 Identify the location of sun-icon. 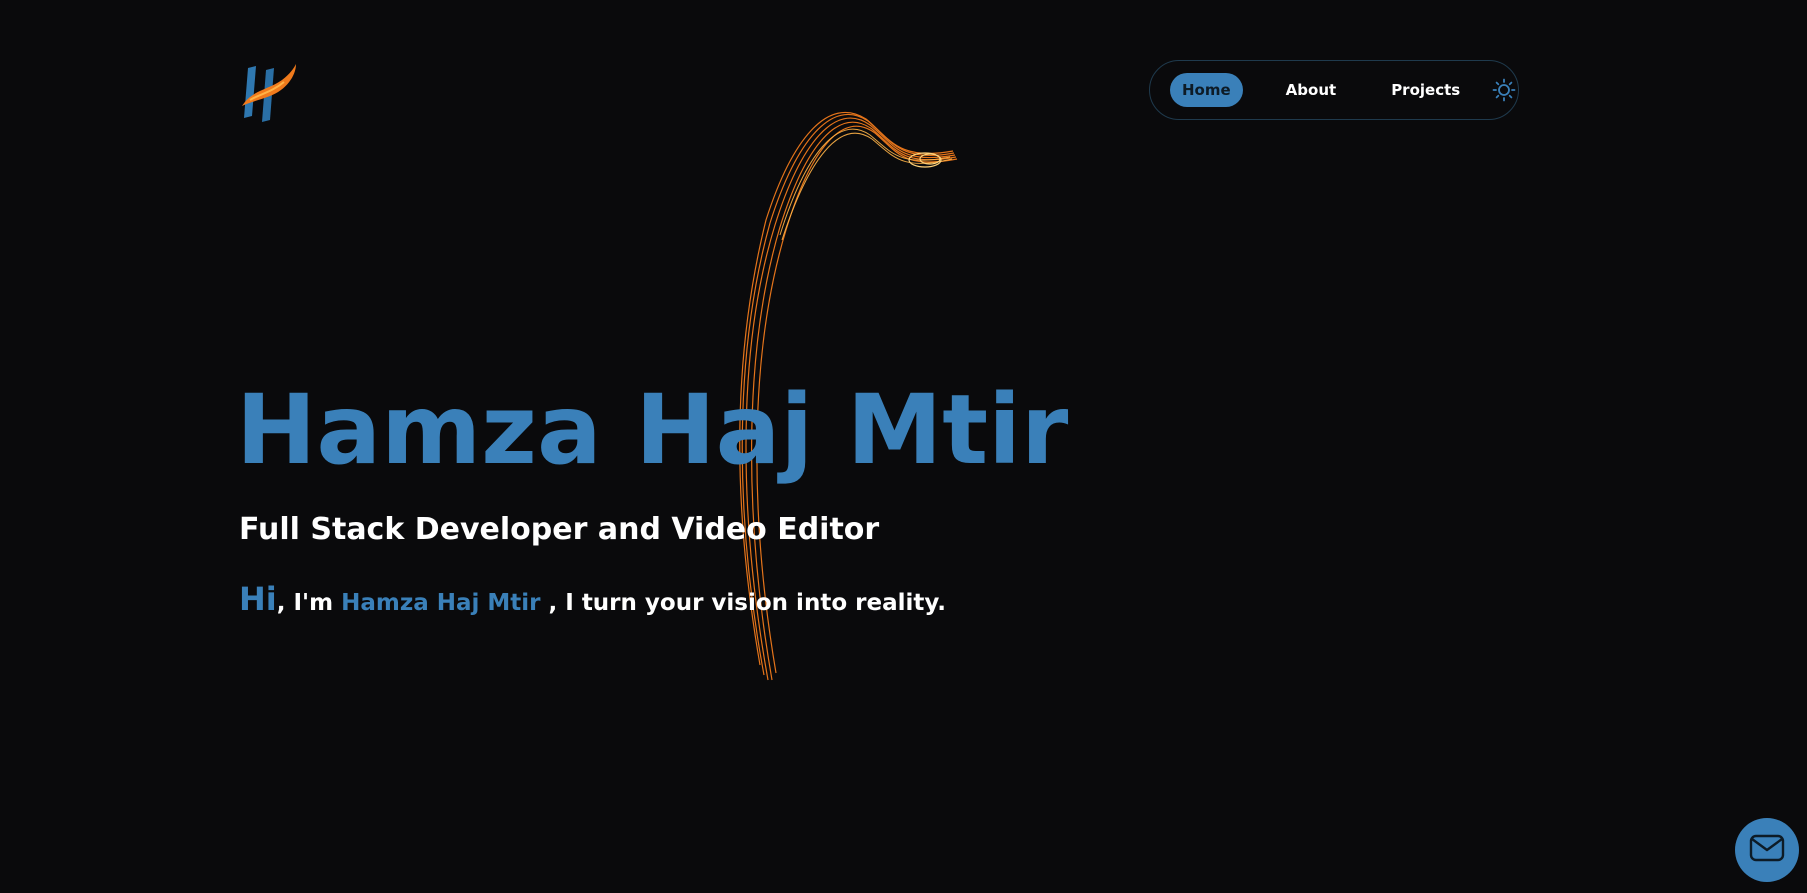
(1504, 90).